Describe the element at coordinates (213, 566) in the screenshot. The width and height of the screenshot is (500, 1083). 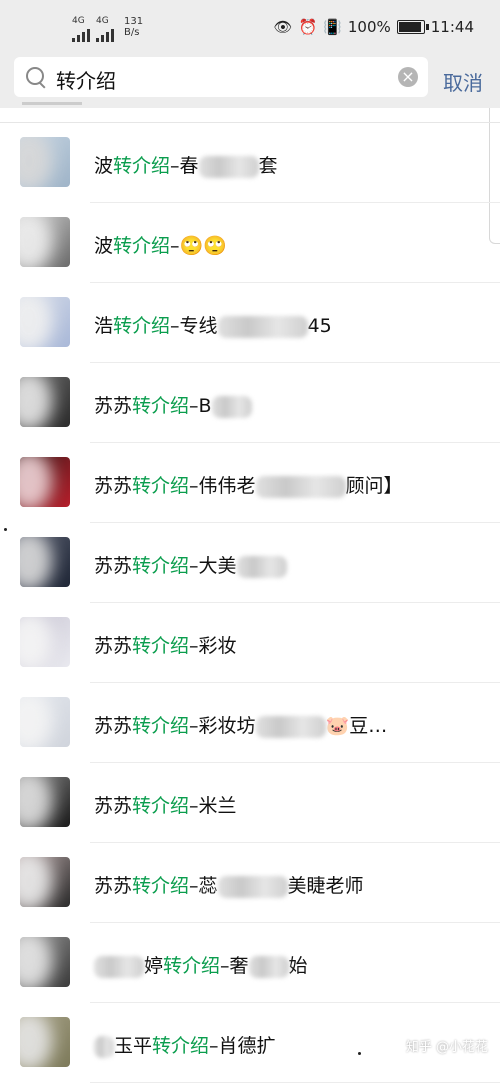
I see `result-suffix: –大美` at that location.